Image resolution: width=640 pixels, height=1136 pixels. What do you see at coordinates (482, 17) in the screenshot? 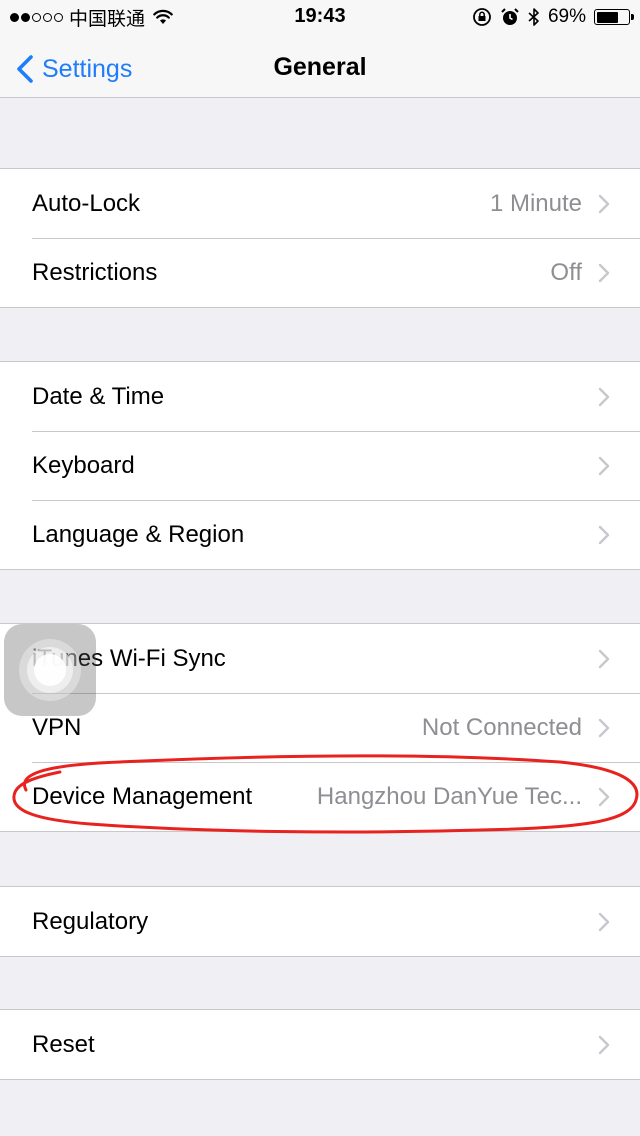
I see `rotation-lock-icon` at bounding box center [482, 17].